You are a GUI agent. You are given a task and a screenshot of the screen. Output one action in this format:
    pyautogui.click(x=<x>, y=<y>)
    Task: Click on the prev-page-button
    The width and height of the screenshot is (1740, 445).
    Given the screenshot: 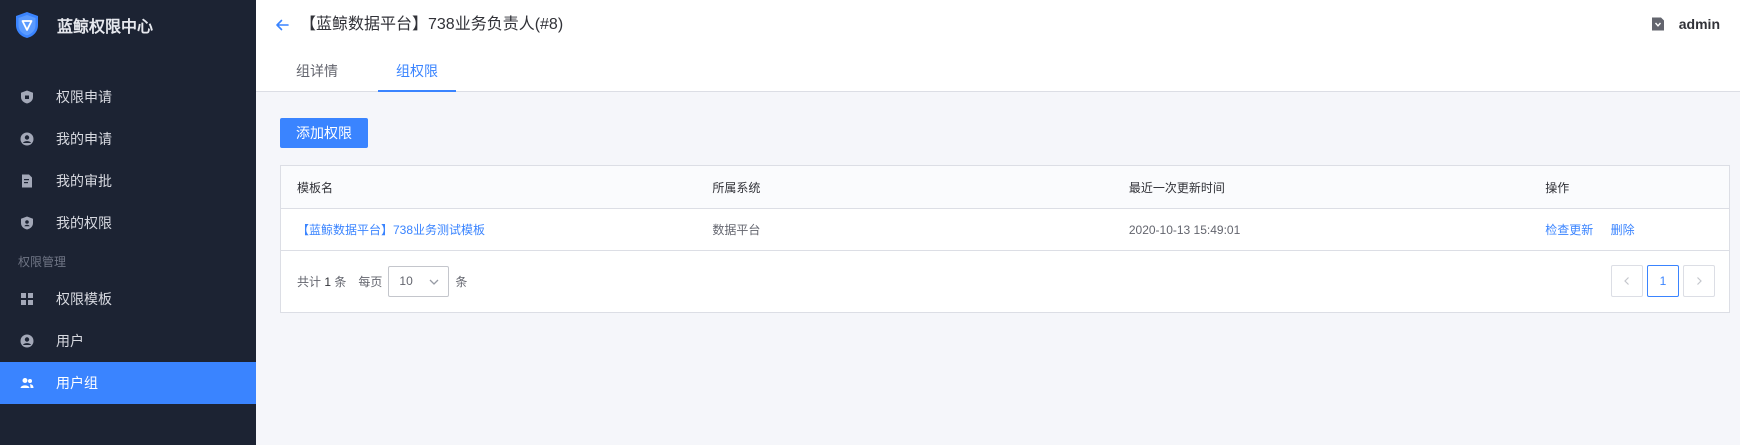 What is the action you would take?
    pyautogui.click(x=1627, y=281)
    